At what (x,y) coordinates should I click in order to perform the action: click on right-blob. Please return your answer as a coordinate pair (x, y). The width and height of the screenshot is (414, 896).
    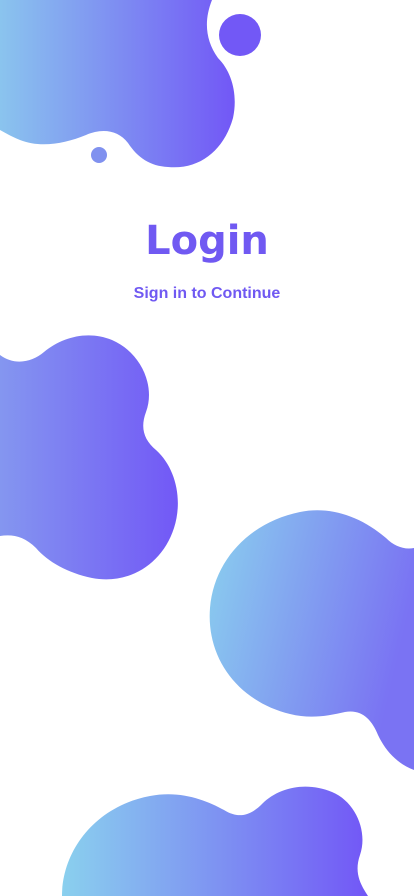
    Looking at the image, I should click on (311, 640).